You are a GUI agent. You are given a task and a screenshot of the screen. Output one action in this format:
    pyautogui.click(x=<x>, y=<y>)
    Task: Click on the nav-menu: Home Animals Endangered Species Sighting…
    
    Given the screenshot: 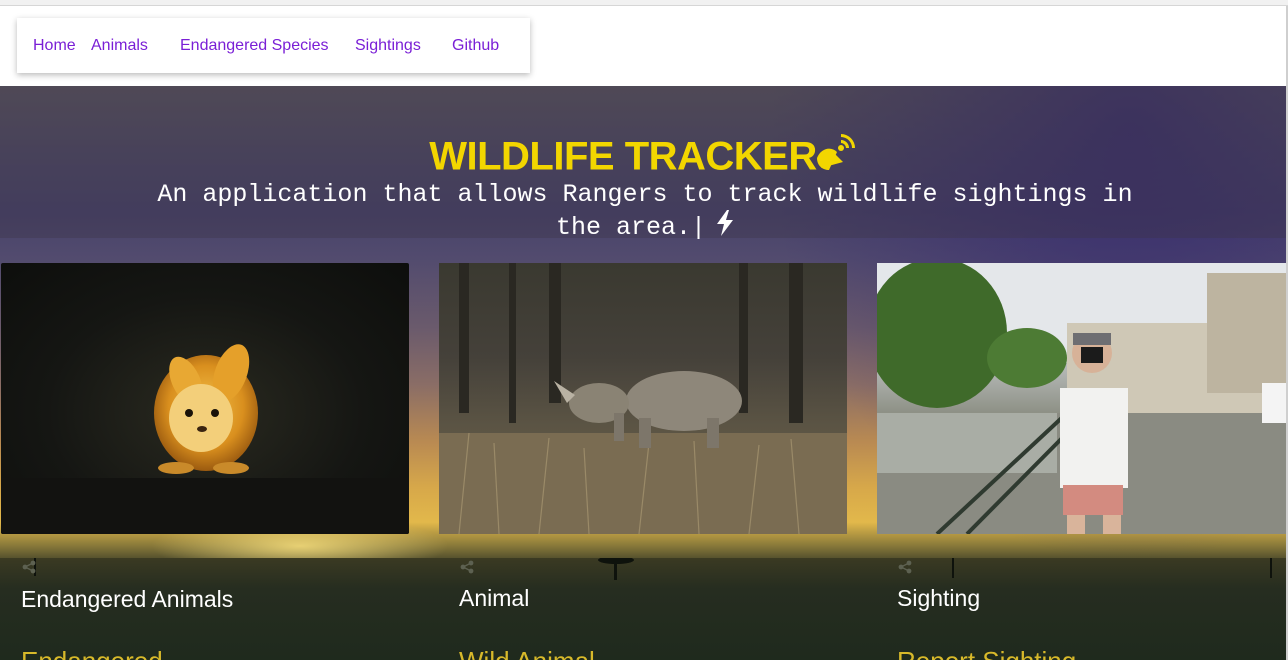 What is the action you would take?
    pyautogui.click(x=273, y=45)
    